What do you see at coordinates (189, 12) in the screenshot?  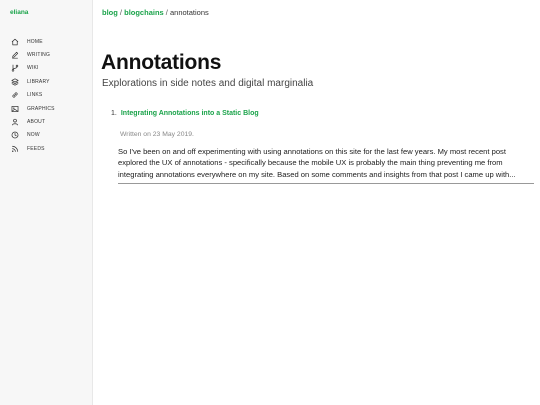 I see `breadcrumb-current: annotations` at bounding box center [189, 12].